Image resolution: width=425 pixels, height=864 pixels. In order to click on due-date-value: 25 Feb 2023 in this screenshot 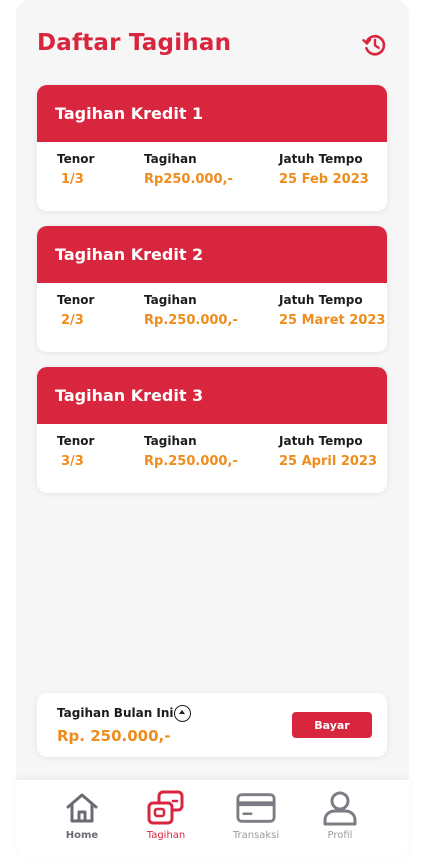, I will do `click(324, 179)`.